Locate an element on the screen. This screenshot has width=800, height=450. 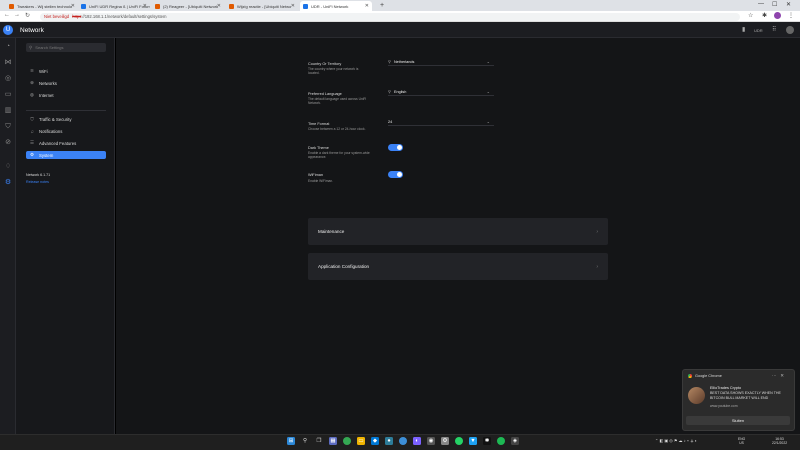
sidebar-item-label: Notifications is located at coordinates (51, 131).